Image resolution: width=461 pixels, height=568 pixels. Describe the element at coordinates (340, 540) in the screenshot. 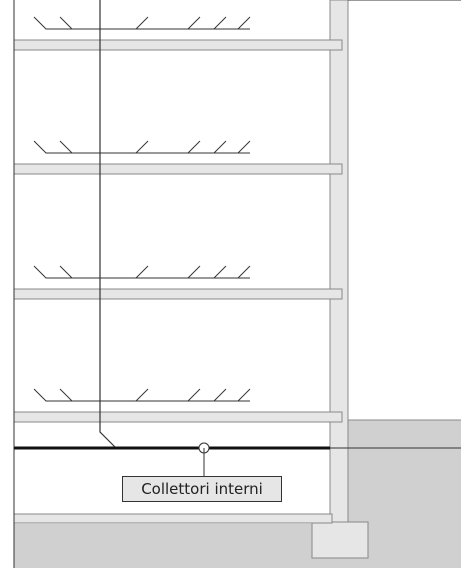

I see `wall-footing` at that location.